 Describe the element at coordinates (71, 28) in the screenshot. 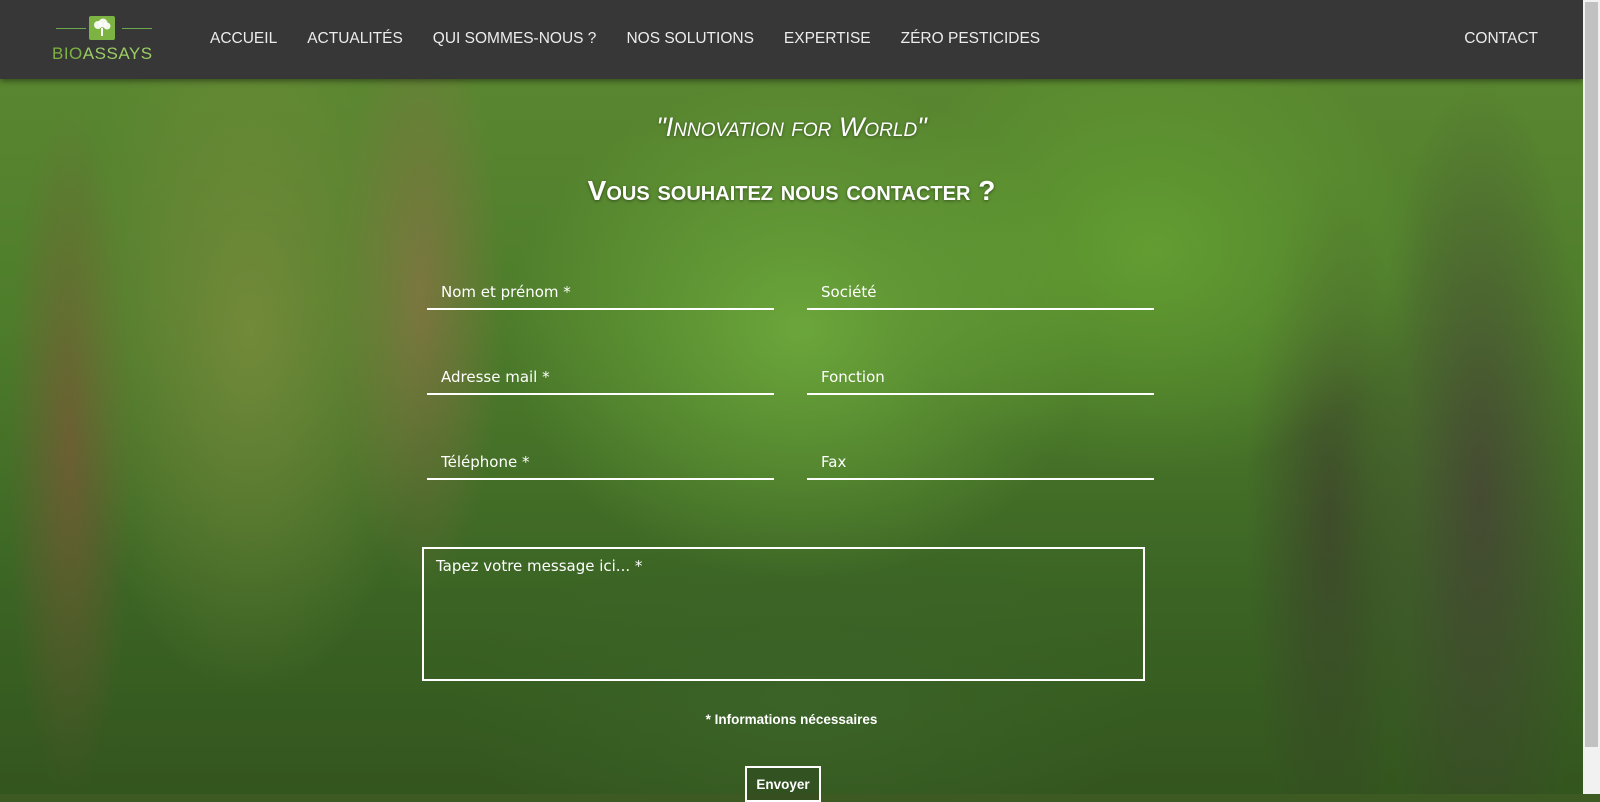

I see `logo-line-left` at that location.